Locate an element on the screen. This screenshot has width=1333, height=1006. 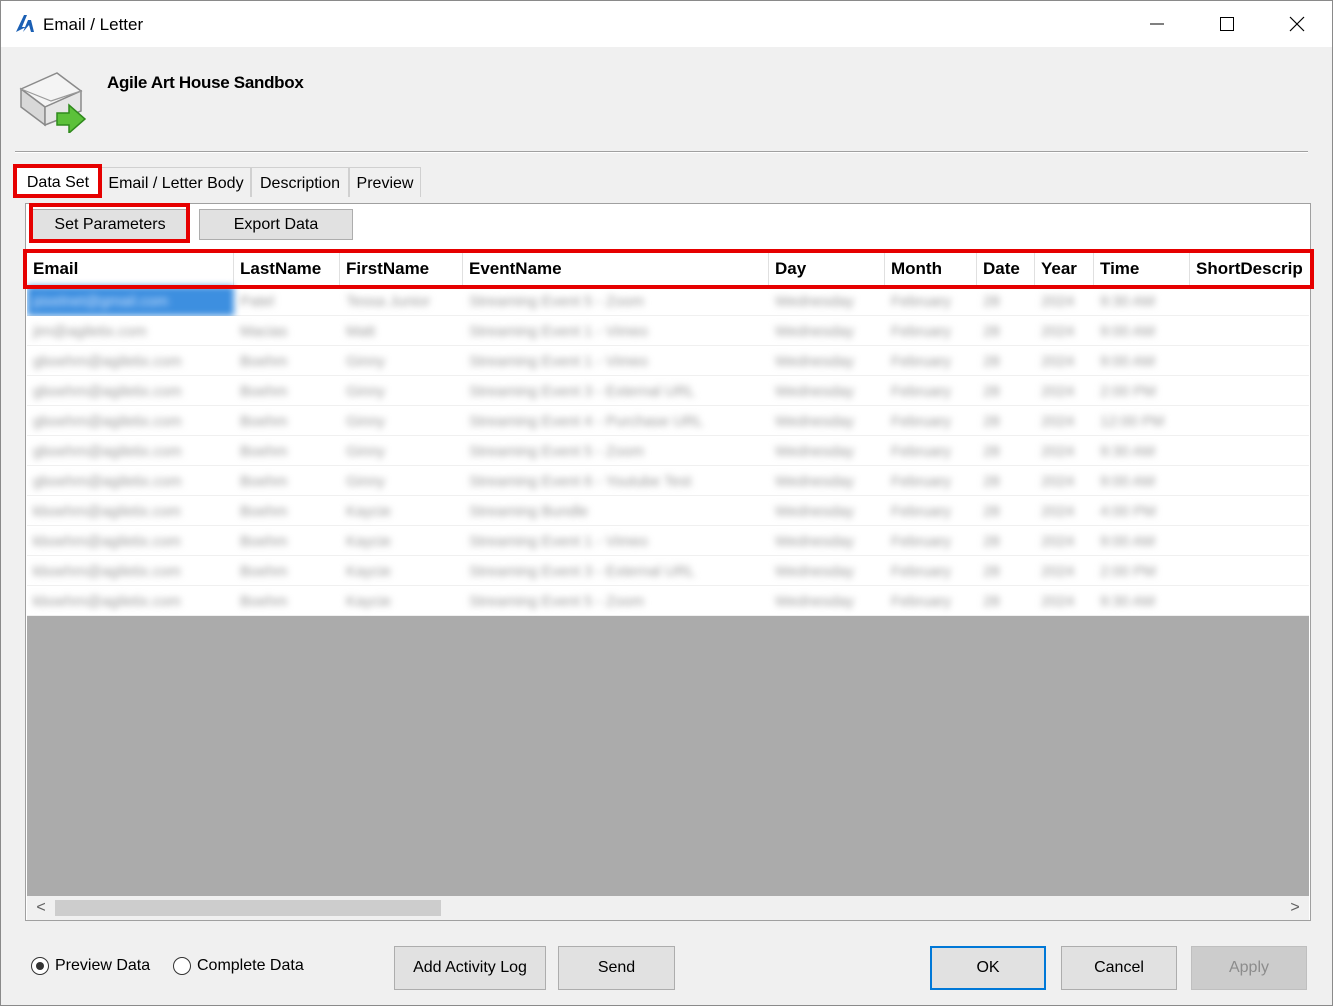
title-bar: Email / Letter is located at coordinates (666, 24).